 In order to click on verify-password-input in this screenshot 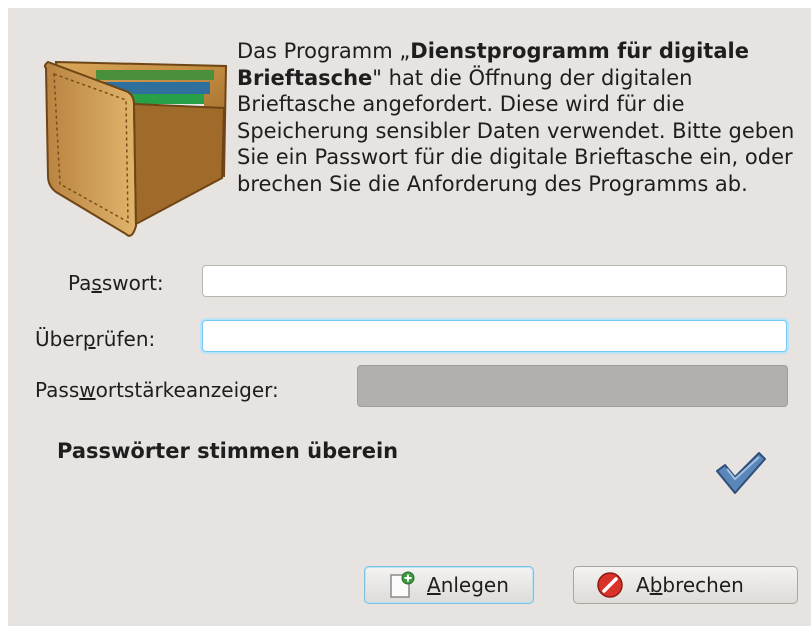, I will do `click(494, 336)`.